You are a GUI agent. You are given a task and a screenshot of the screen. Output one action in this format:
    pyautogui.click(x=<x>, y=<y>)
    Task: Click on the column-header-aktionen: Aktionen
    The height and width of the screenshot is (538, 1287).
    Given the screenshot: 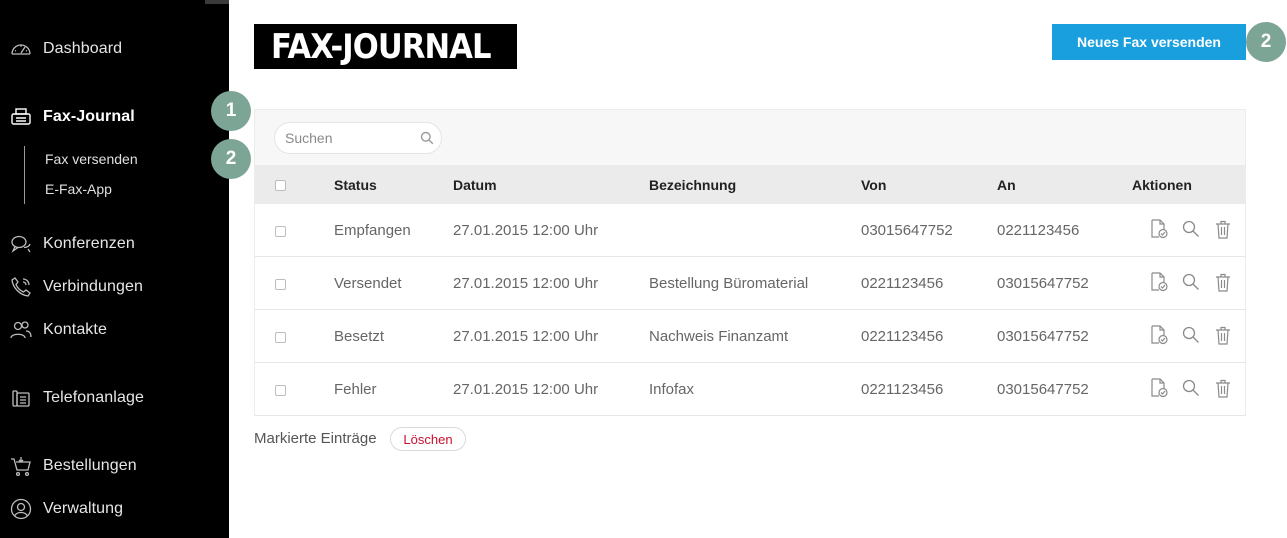 What is the action you would take?
    pyautogui.click(x=1162, y=185)
    